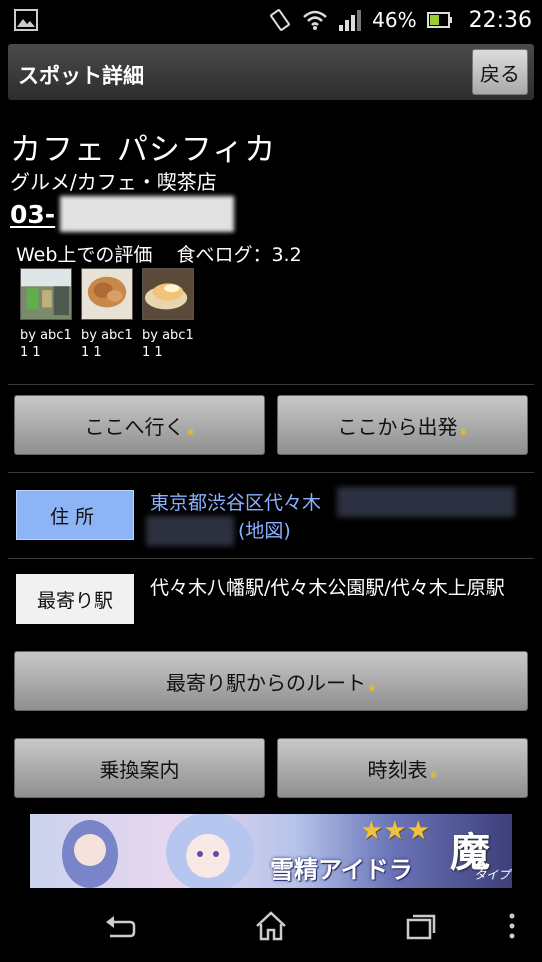  Describe the element at coordinates (239, 255) in the screenshot. I see `rating-value: 食べログ：3.2` at that location.